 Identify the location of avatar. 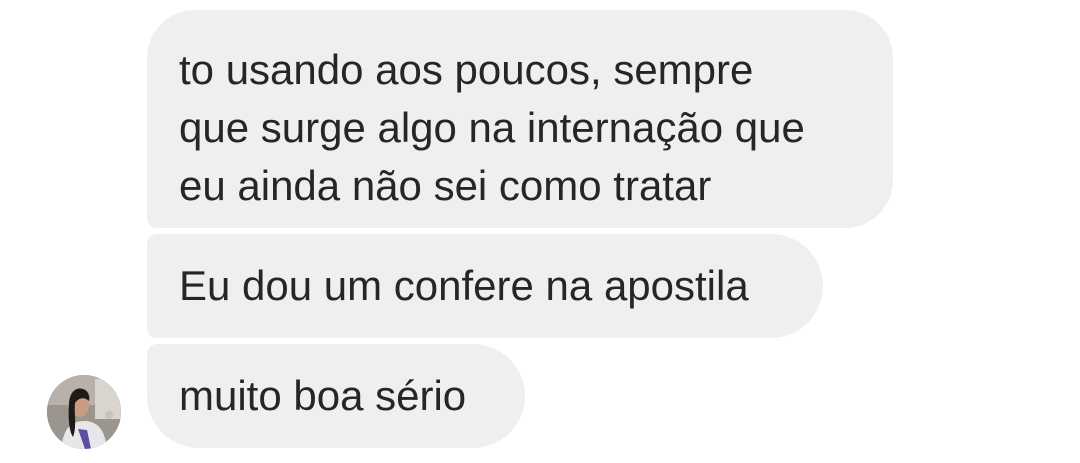
(84, 412).